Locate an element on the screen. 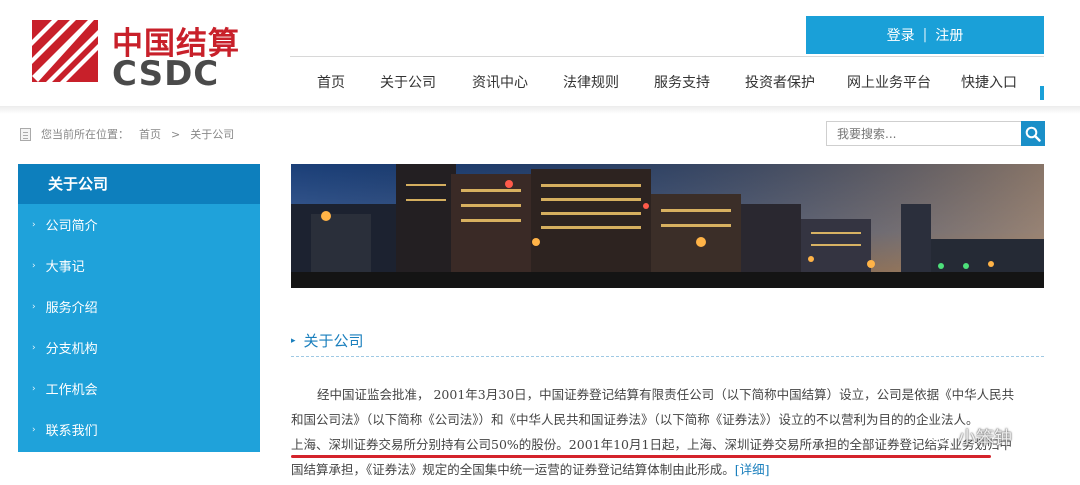  header-shadow is located at coordinates (540, 110).